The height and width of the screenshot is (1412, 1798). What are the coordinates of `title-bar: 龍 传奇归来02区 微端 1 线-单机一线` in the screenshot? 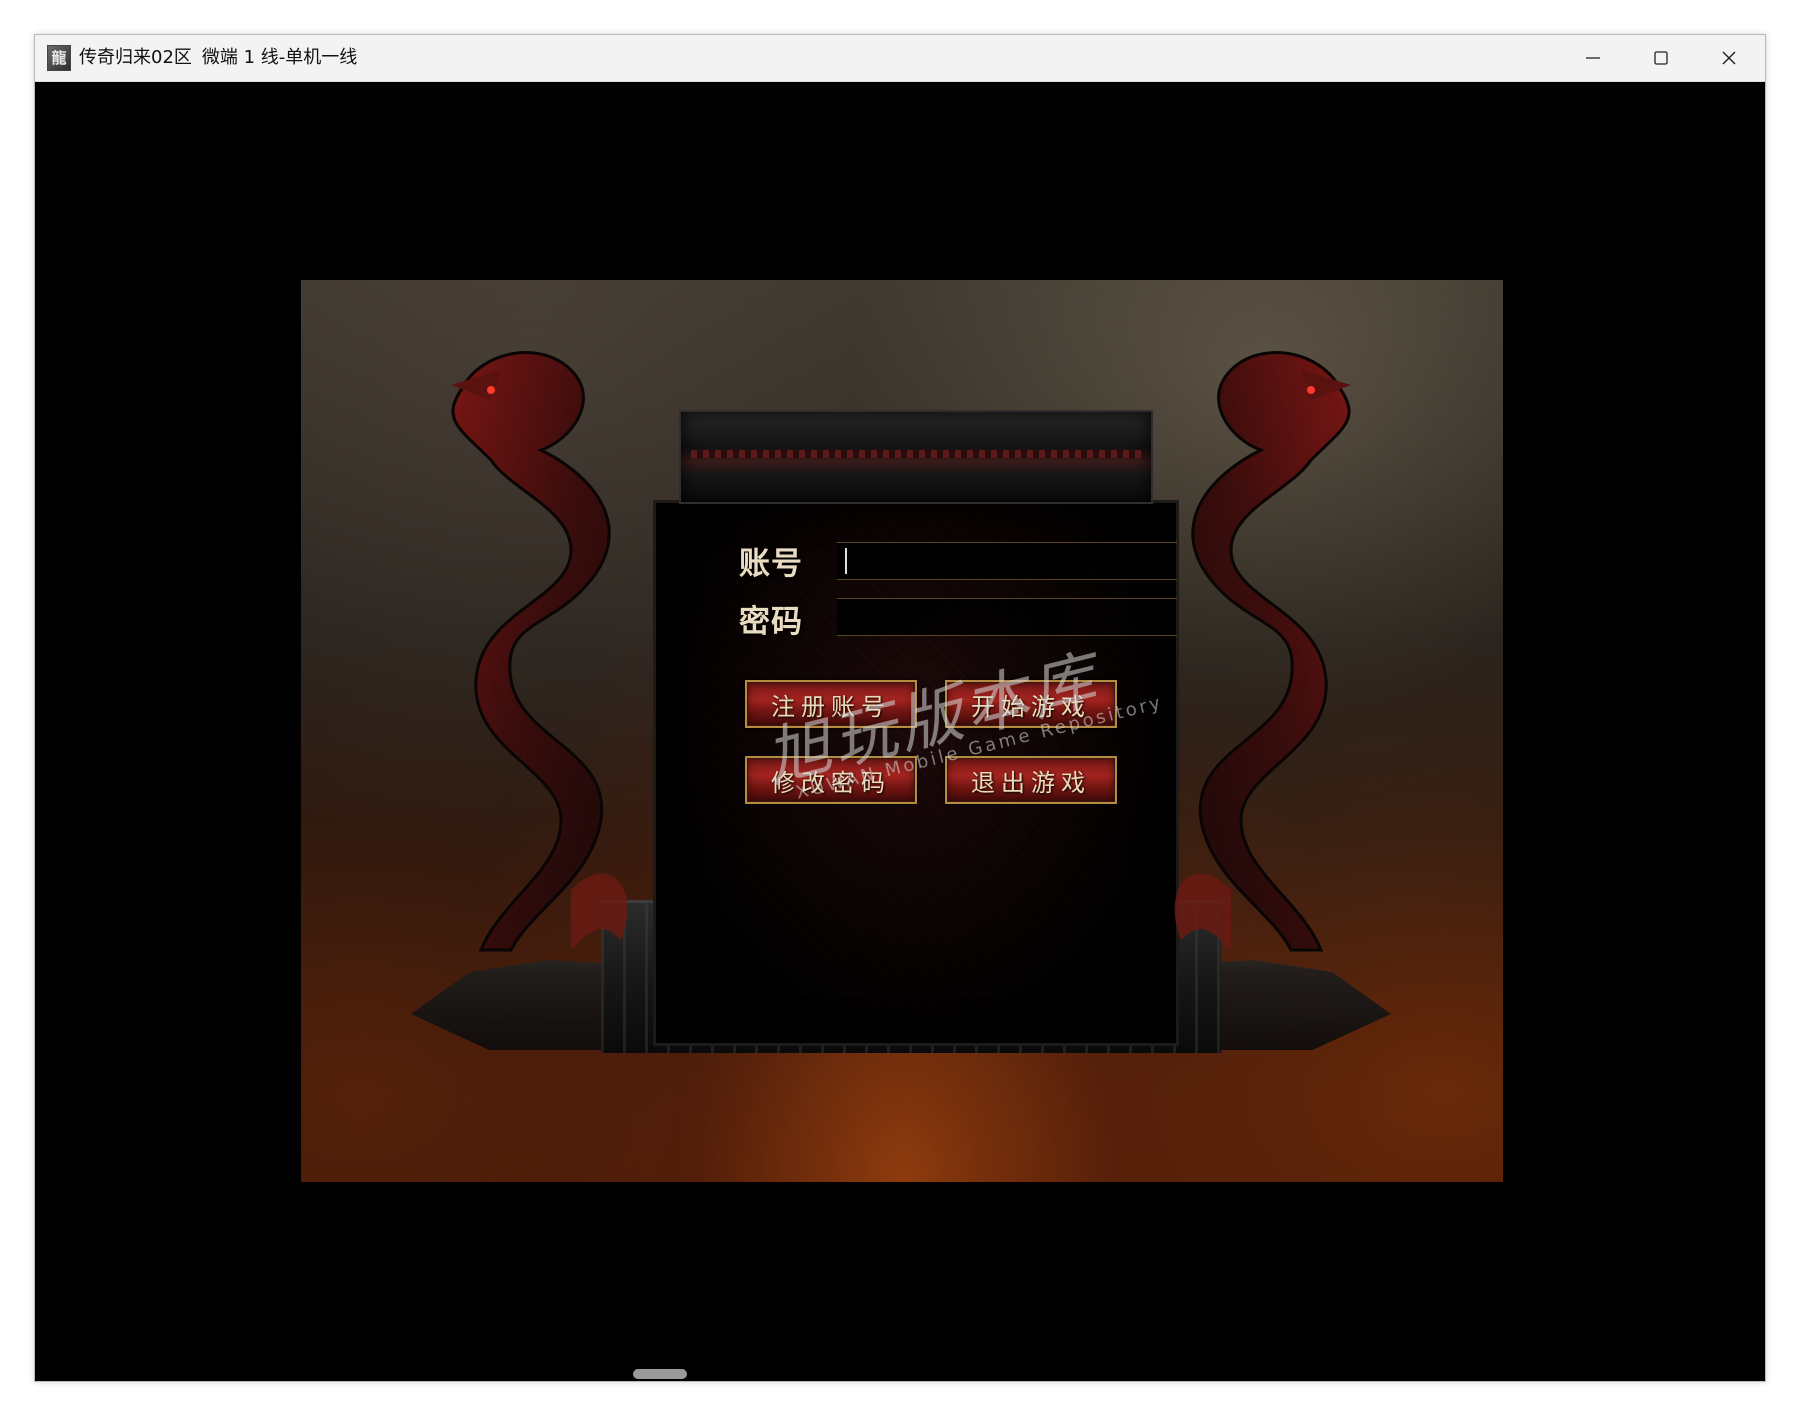 It's located at (900, 58).